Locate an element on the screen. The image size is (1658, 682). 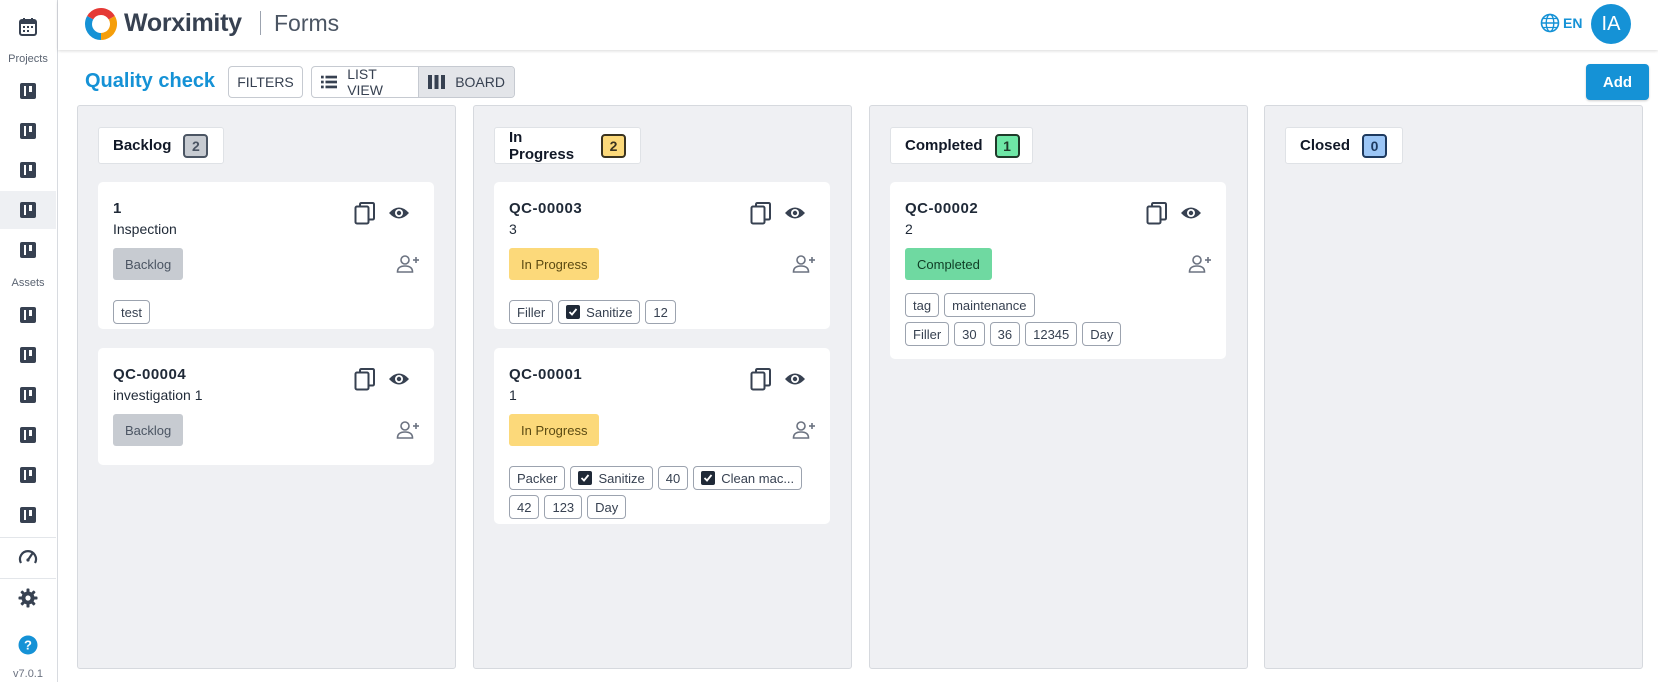
list-view-button: LIST VIEW is located at coordinates (365, 82).